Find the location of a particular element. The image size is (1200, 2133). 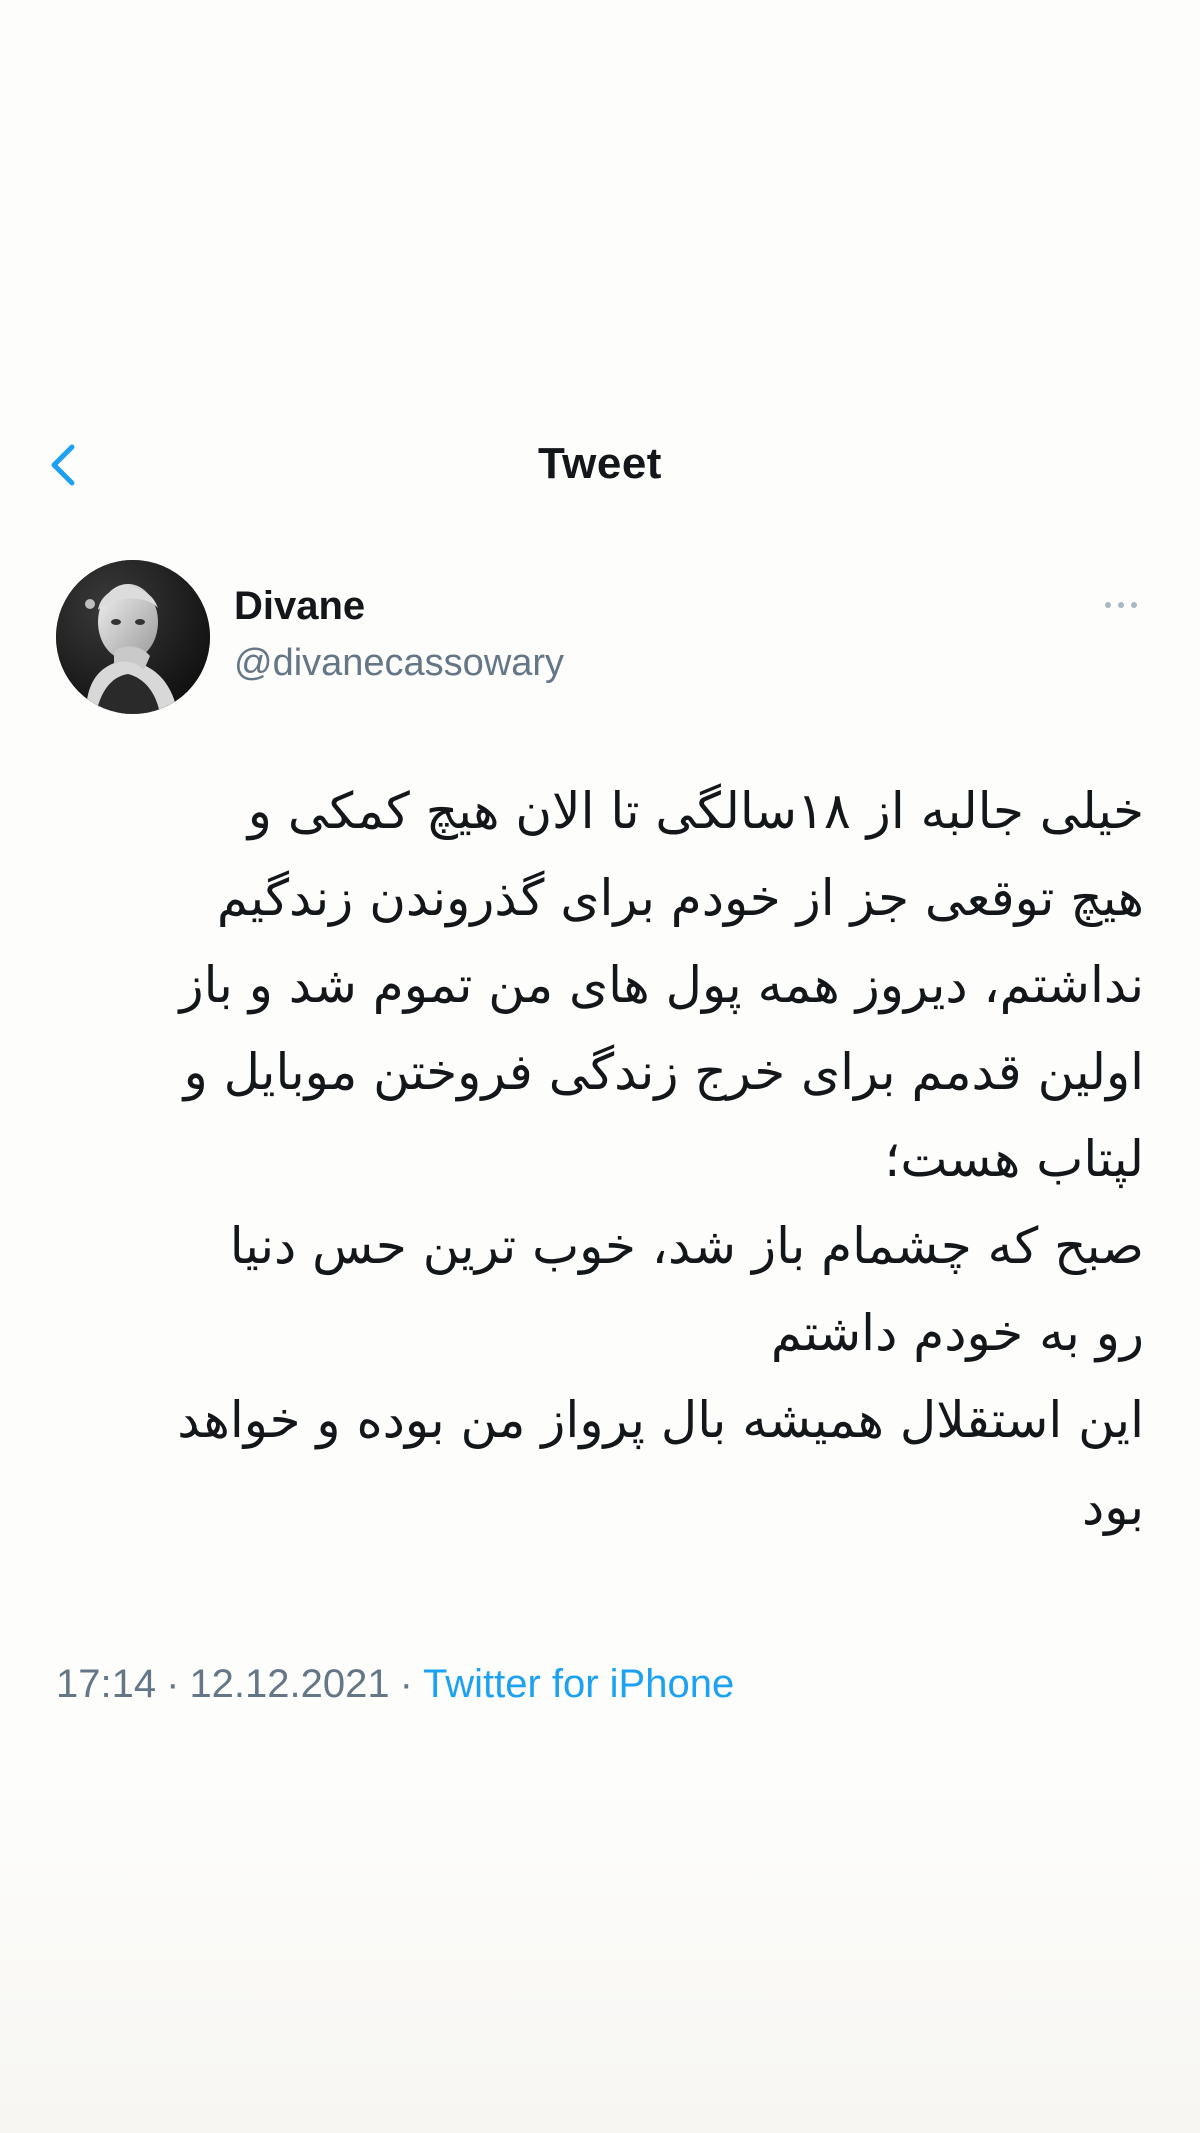

more-button is located at coordinates (1121, 605).